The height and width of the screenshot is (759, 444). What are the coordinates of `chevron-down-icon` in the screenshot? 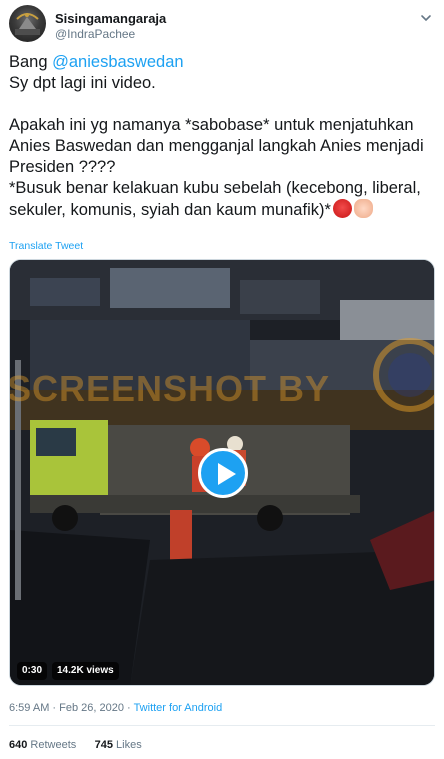 It's located at (426, 18).